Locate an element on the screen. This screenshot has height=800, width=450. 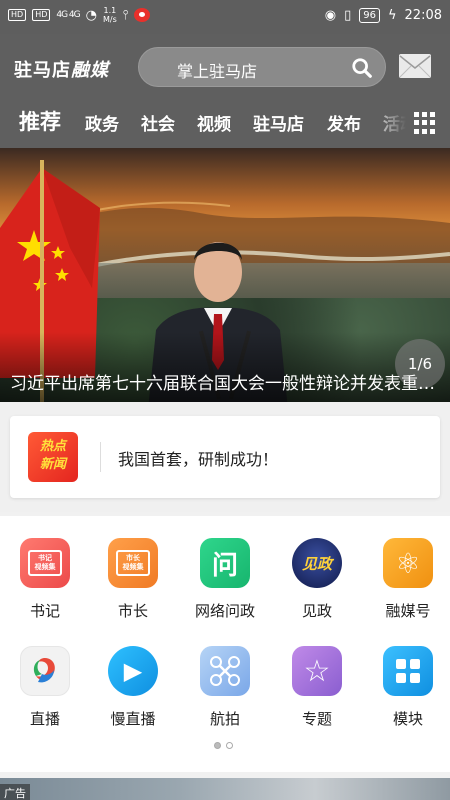
battery-icon: 96 is located at coordinates (369, 15).